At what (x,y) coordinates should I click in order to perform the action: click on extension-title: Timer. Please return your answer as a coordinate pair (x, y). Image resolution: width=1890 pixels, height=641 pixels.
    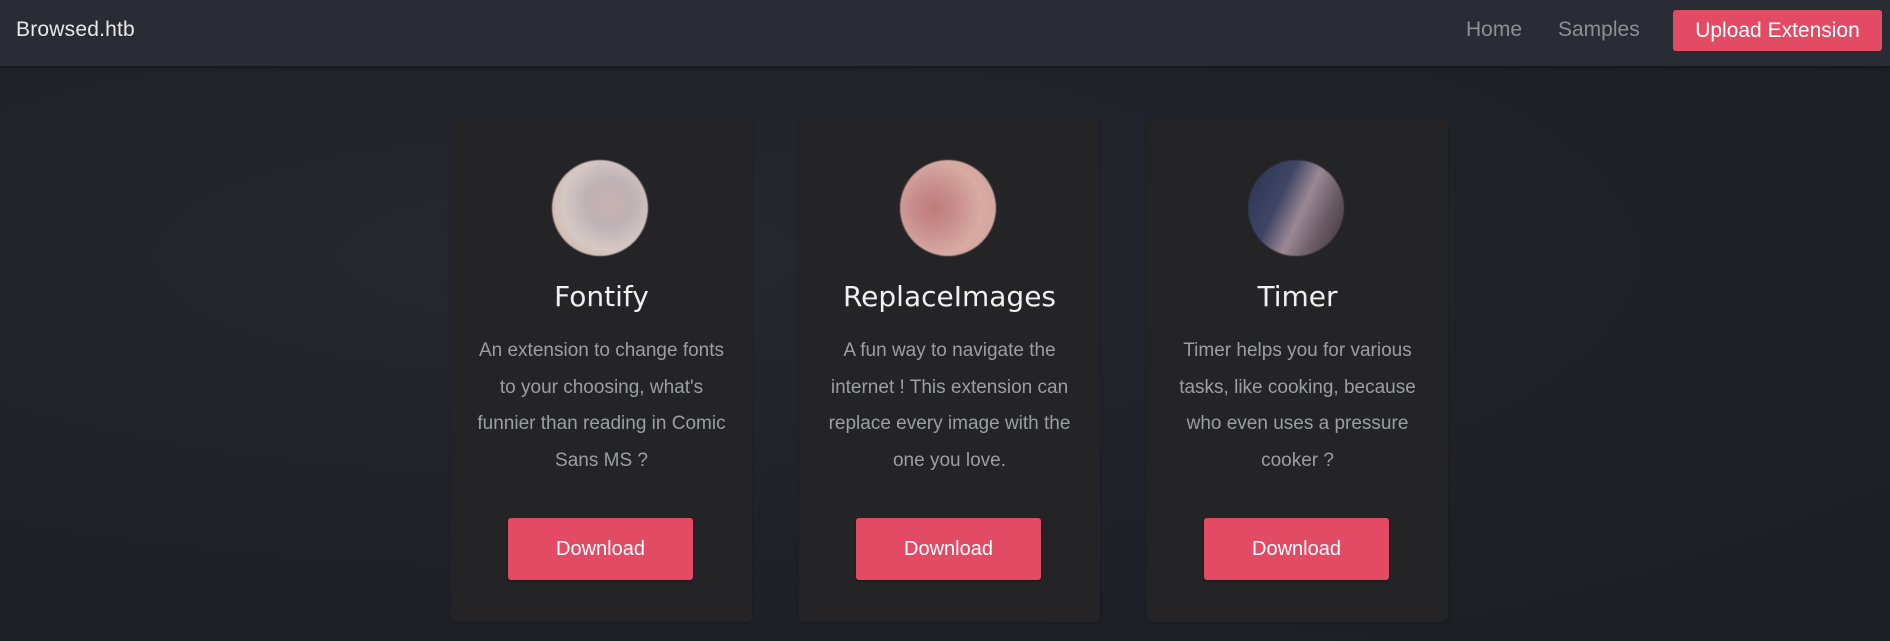
    Looking at the image, I should click on (1297, 296).